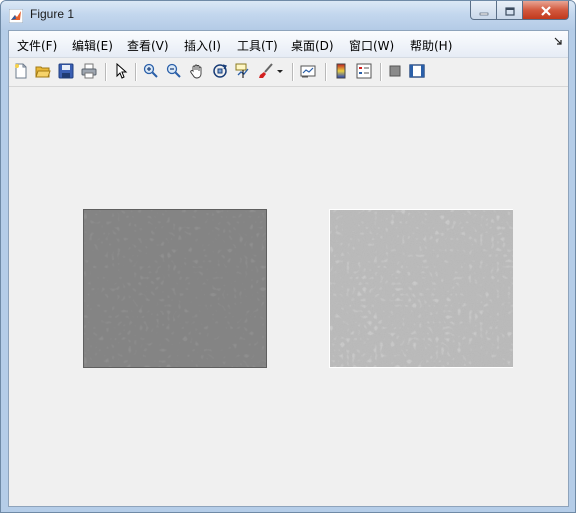 The width and height of the screenshot is (576, 513). What do you see at coordinates (288, 15) in the screenshot?
I see `title-bar: Figure 1` at bounding box center [288, 15].